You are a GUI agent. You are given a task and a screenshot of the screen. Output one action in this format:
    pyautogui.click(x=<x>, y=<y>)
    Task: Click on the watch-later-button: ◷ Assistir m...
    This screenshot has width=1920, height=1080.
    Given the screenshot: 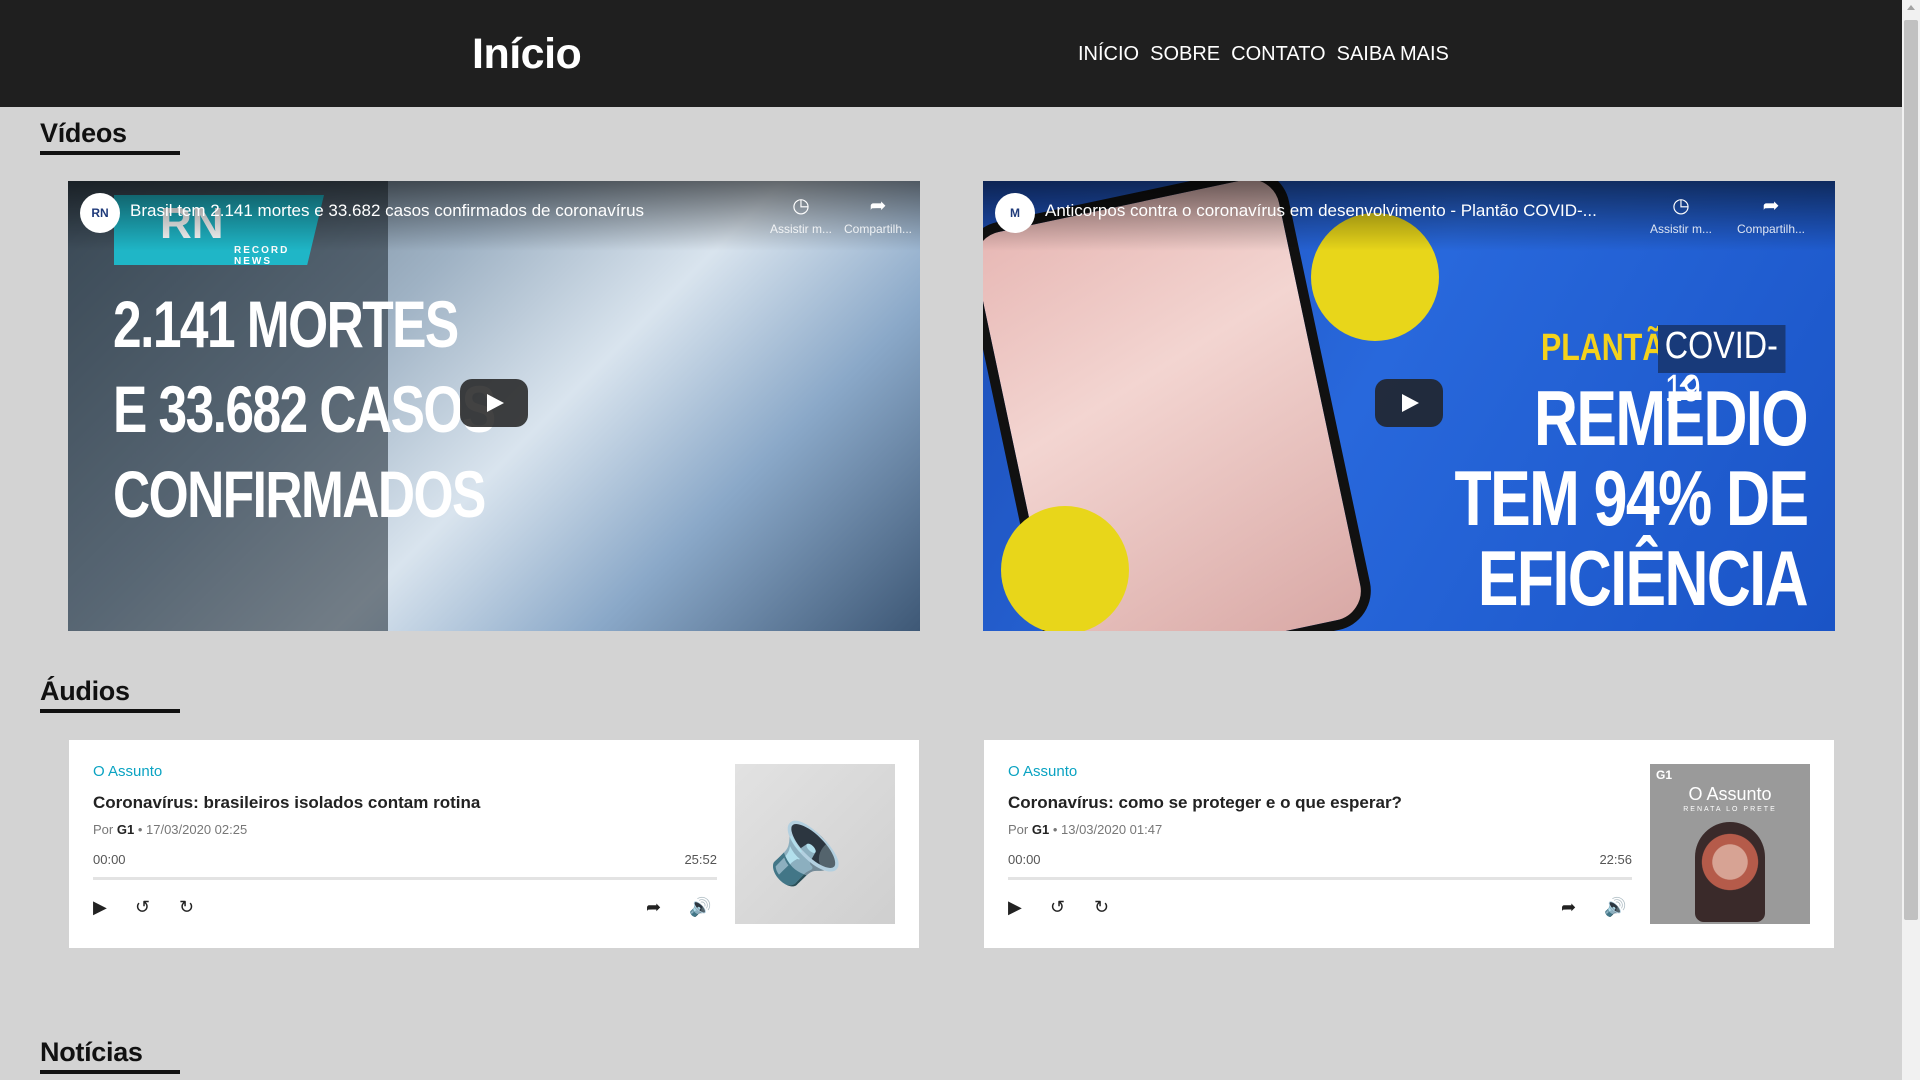 What is the action you would take?
    pyautogui.click(x=1681, y=214)
    